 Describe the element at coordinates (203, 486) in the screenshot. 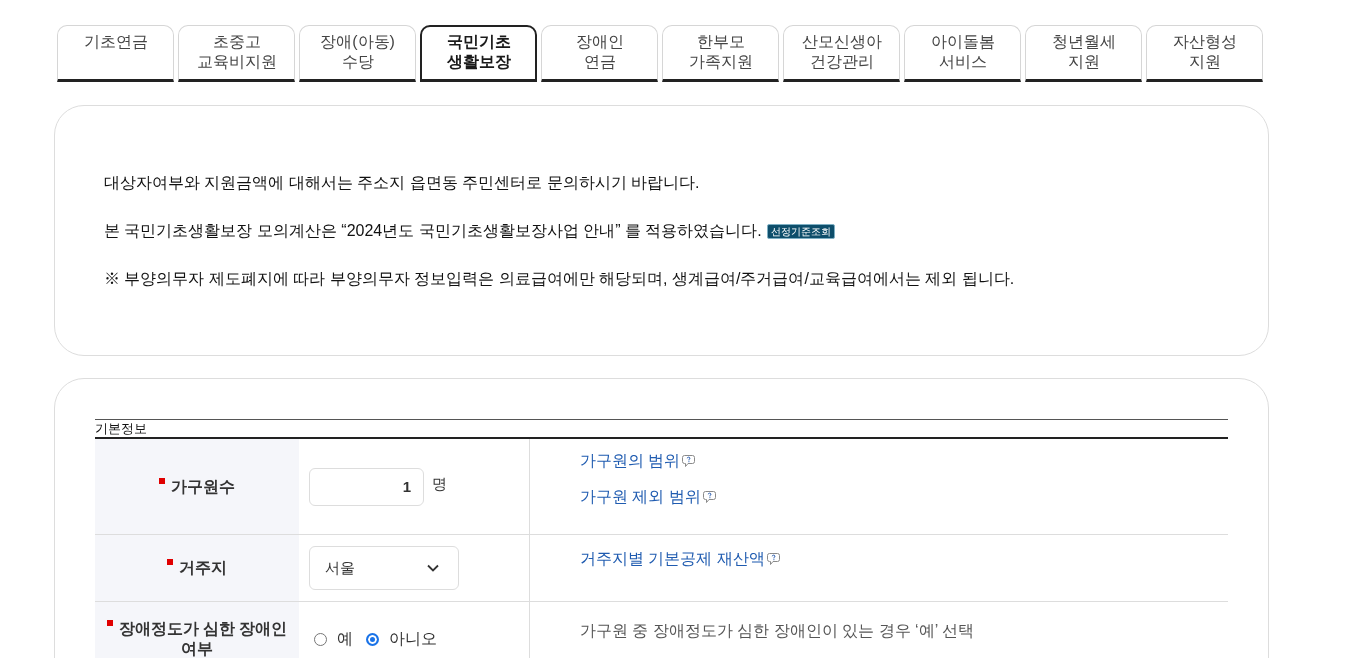

I see `field-label: 가구원수` at that location.